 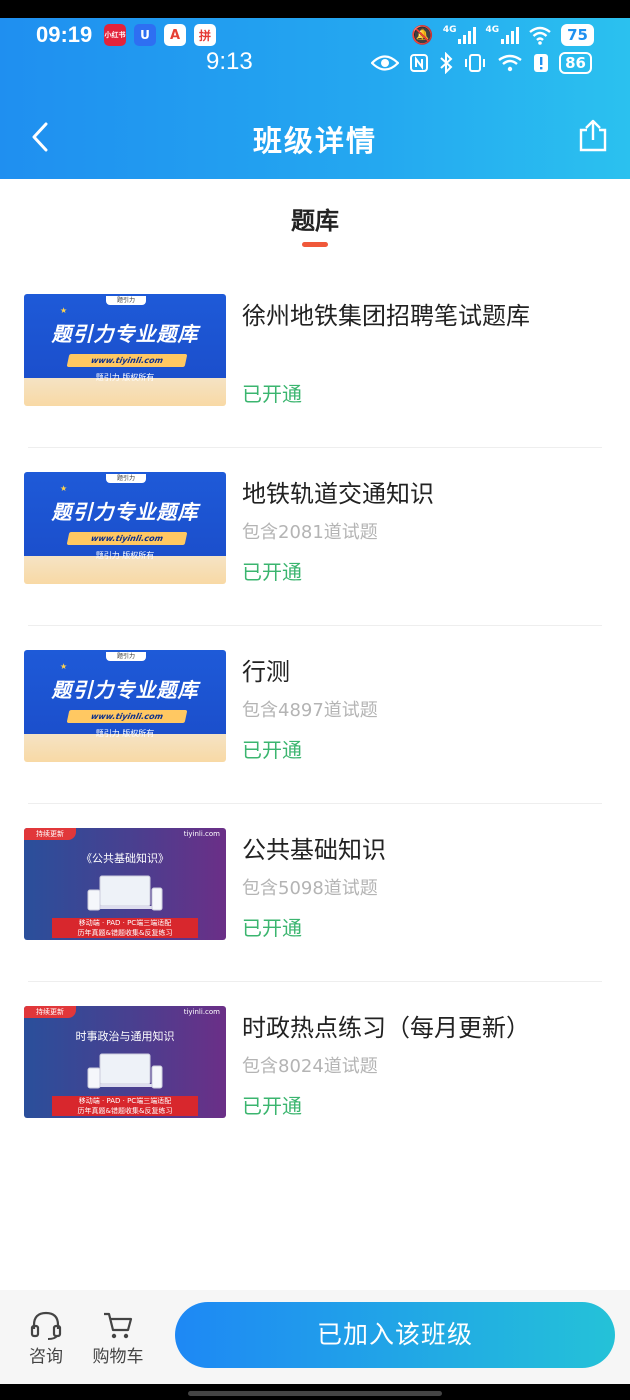 What do you see at coordinates (46, 1325) in the screenshot?
I see `headset-icon` at bounding box center [46, 1325].